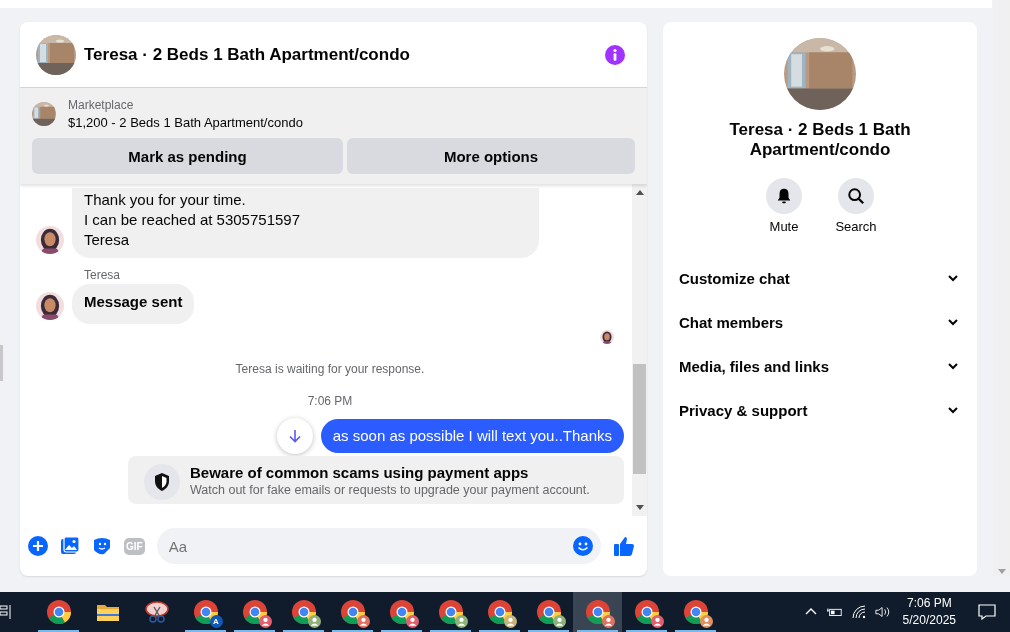 The height and width of the screenshot is (632, 1010). What do you see at coordinates (615, 54) in the screenshot?
I see `info-icon` at bounding box center [615, 54].